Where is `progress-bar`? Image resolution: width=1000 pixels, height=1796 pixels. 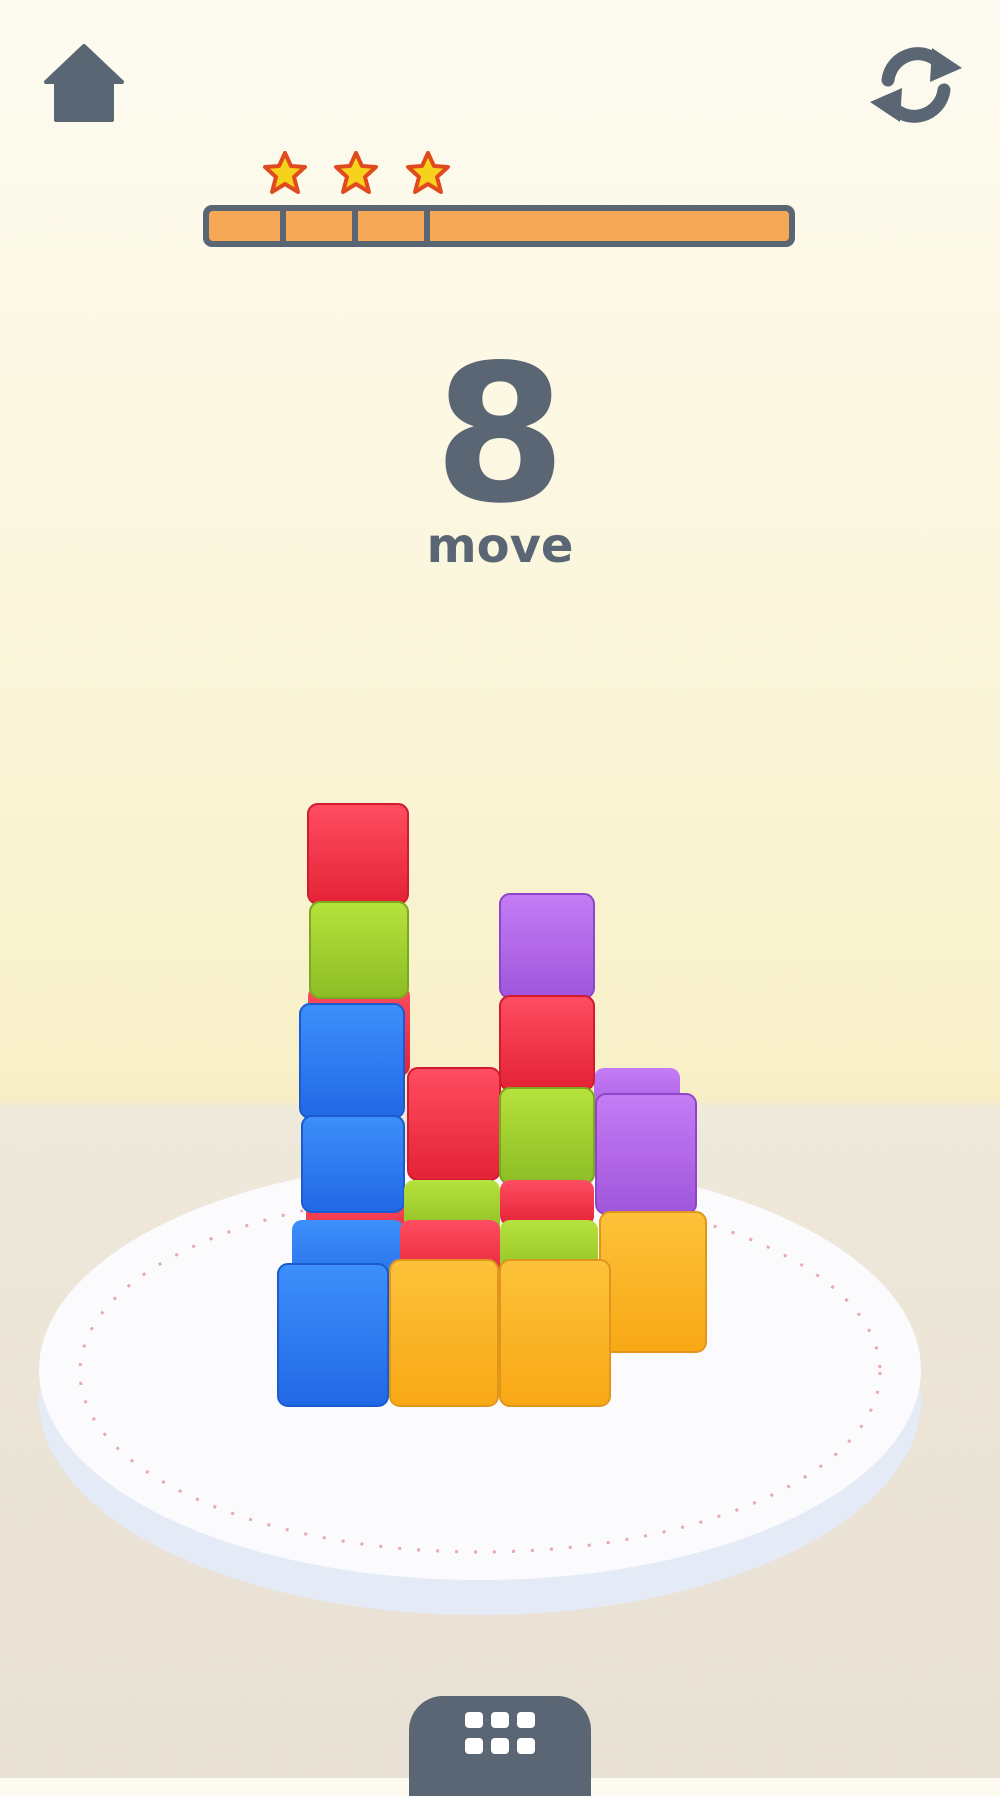
progress-bar is located at coordinates (499, 226).